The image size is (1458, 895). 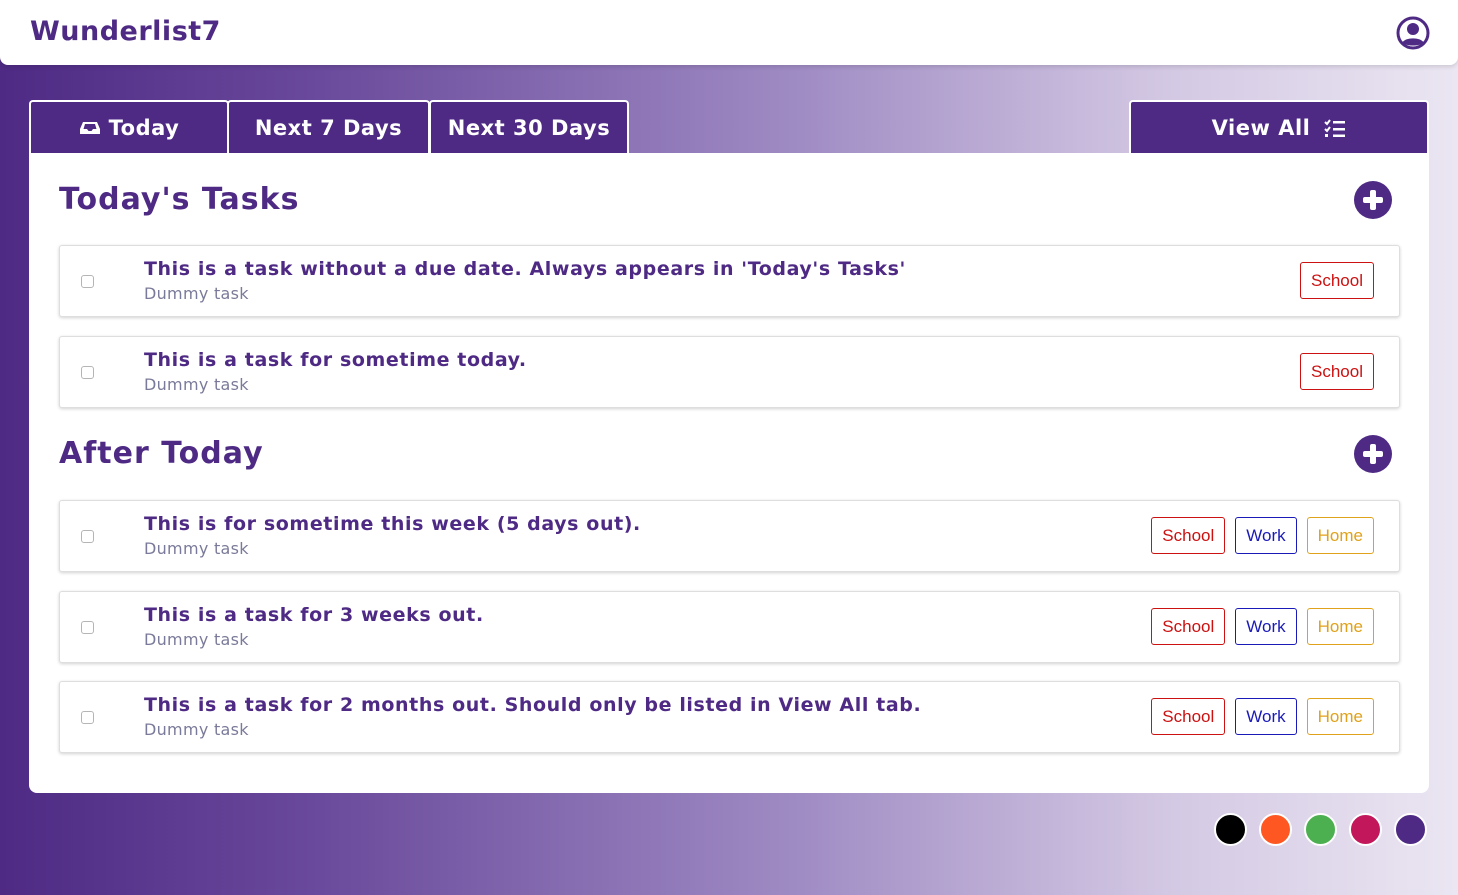 What do you see at coordinates (729, 32) in the screenshot?
I see `top-bar: Wunderlist7` at bounding box center [729, 32].